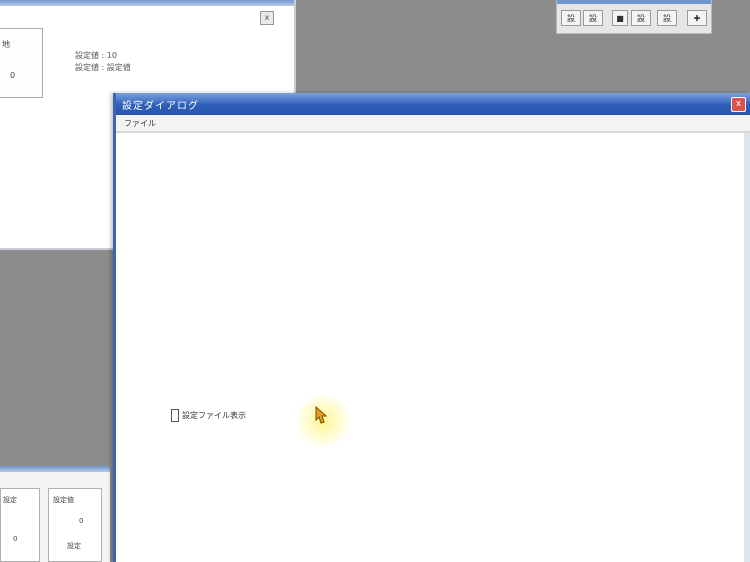 This screenshot has width=750, height=562. I want to click on tree-node-label: 地, so click(6, 44).